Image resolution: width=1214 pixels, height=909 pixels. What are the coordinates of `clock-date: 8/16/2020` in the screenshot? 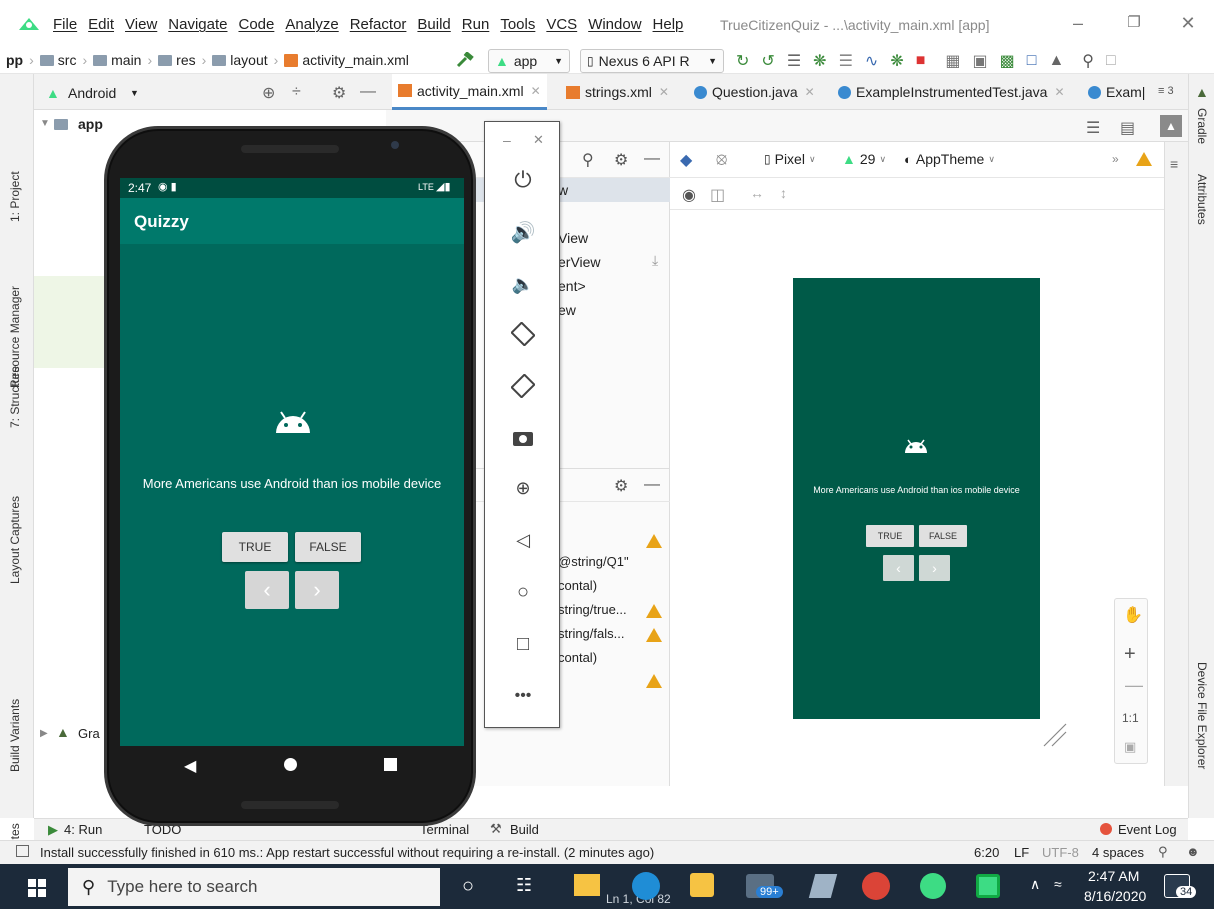 It's located at (1115, 896).